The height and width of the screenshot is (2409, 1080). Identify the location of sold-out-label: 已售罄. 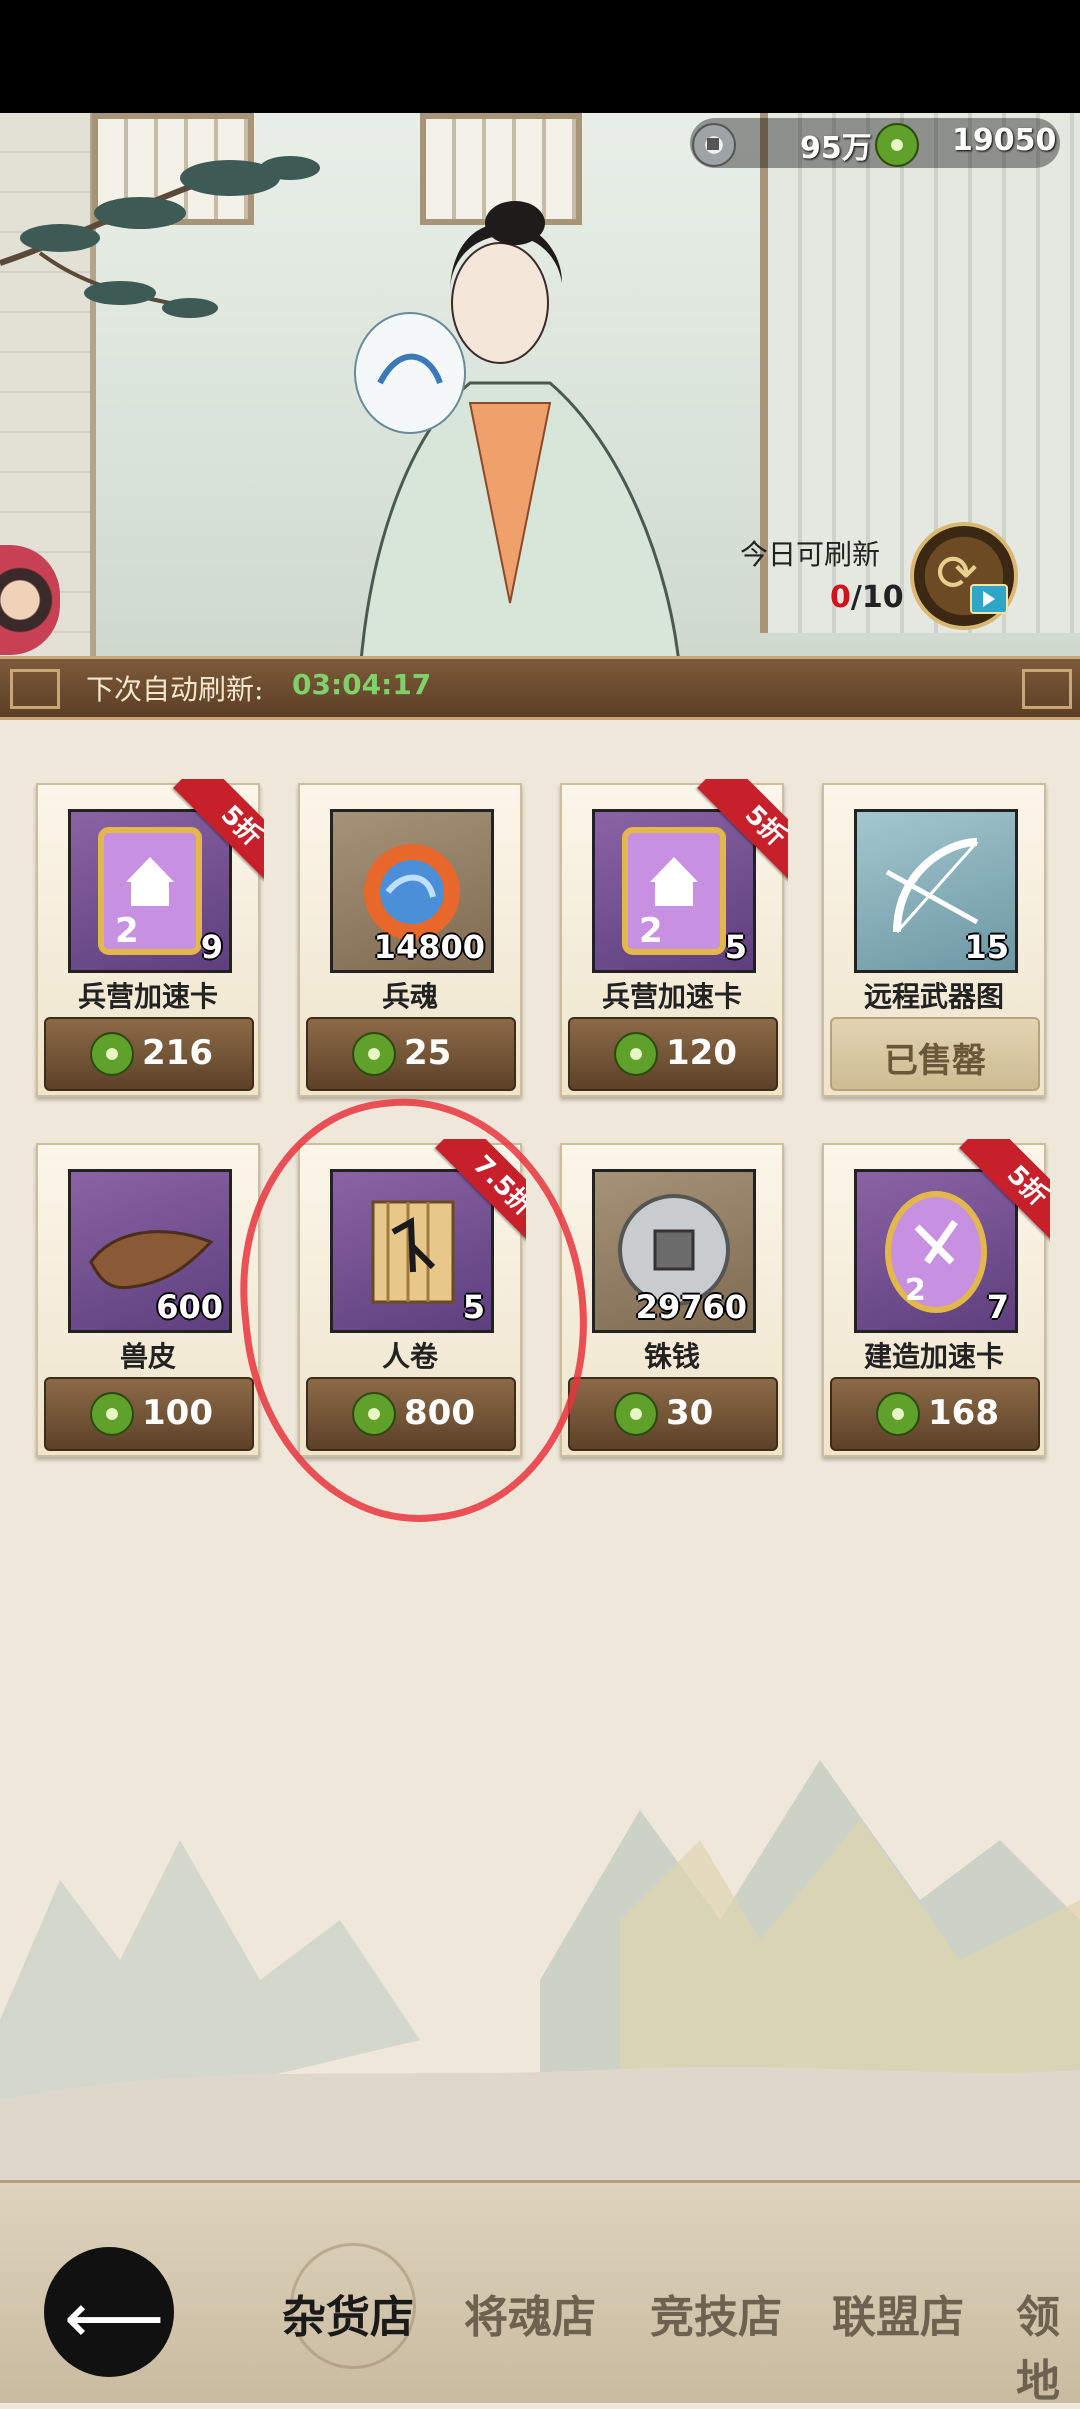
(935, 1054).